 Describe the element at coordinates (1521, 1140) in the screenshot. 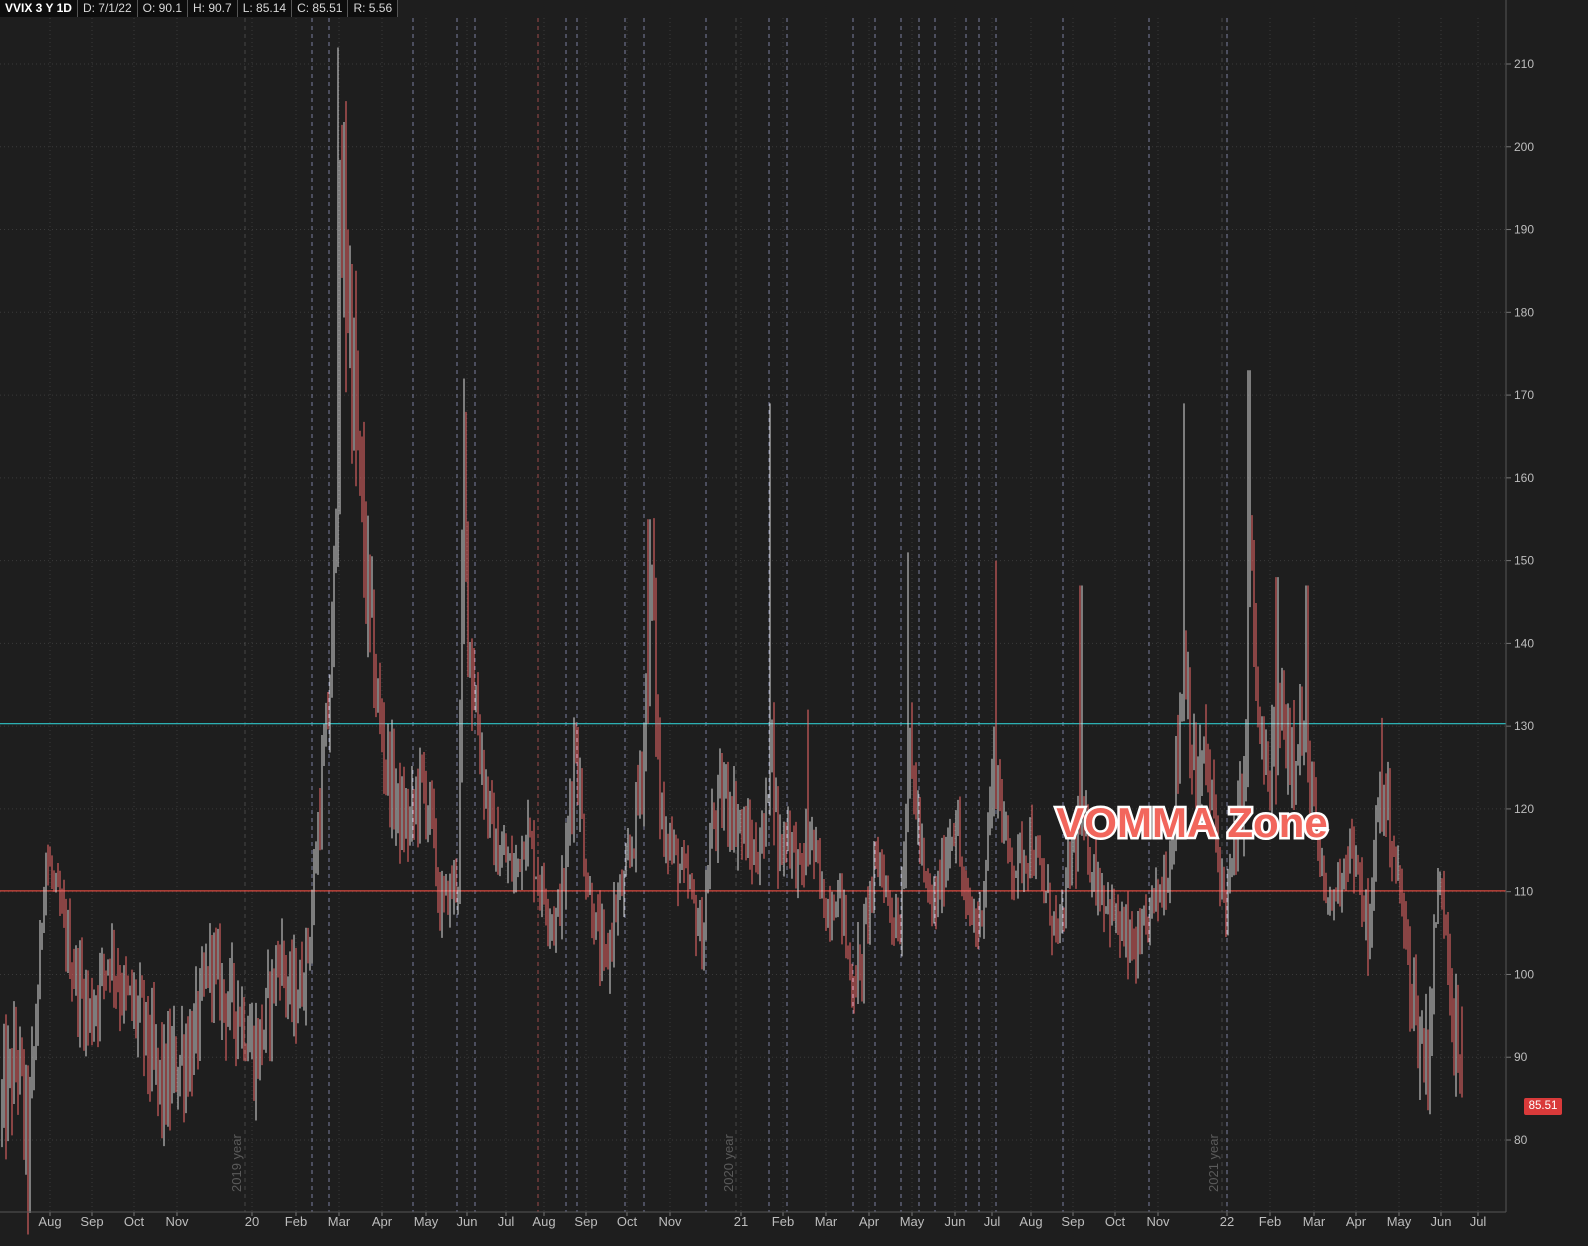

I see `y-tick-label: 80` at that location.